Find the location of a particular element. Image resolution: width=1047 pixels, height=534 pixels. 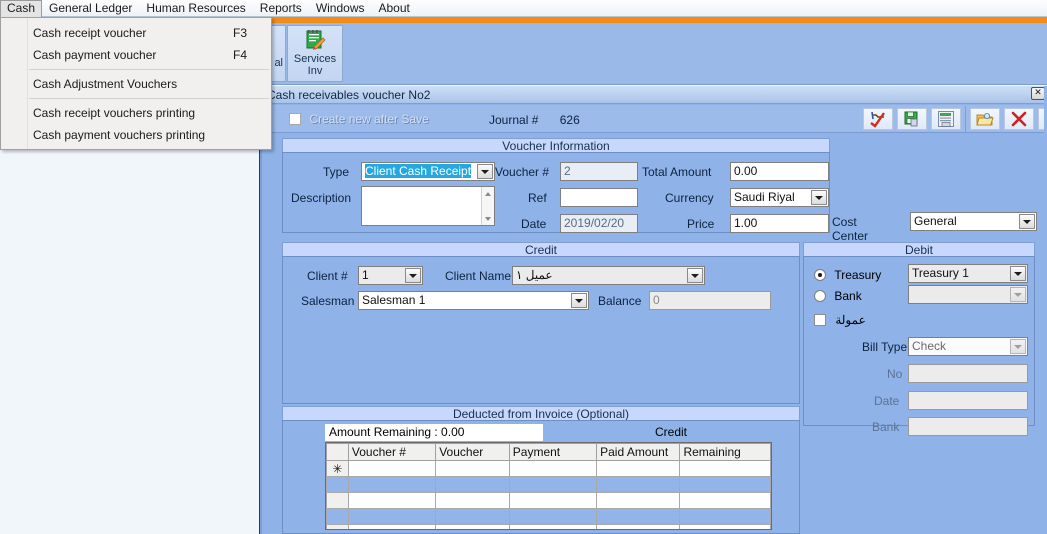

ref-input is located at coordinates (599, 197).